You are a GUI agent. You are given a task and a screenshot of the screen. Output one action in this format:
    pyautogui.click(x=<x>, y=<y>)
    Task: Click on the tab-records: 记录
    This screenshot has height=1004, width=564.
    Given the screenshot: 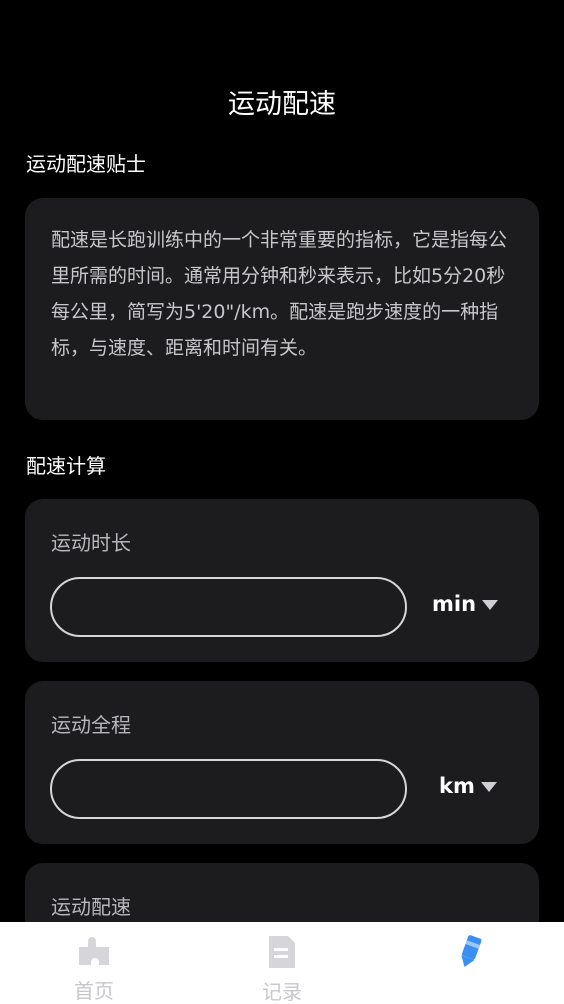 What is the action you would take?
    pyautogui.click(x=282, y=963)
    